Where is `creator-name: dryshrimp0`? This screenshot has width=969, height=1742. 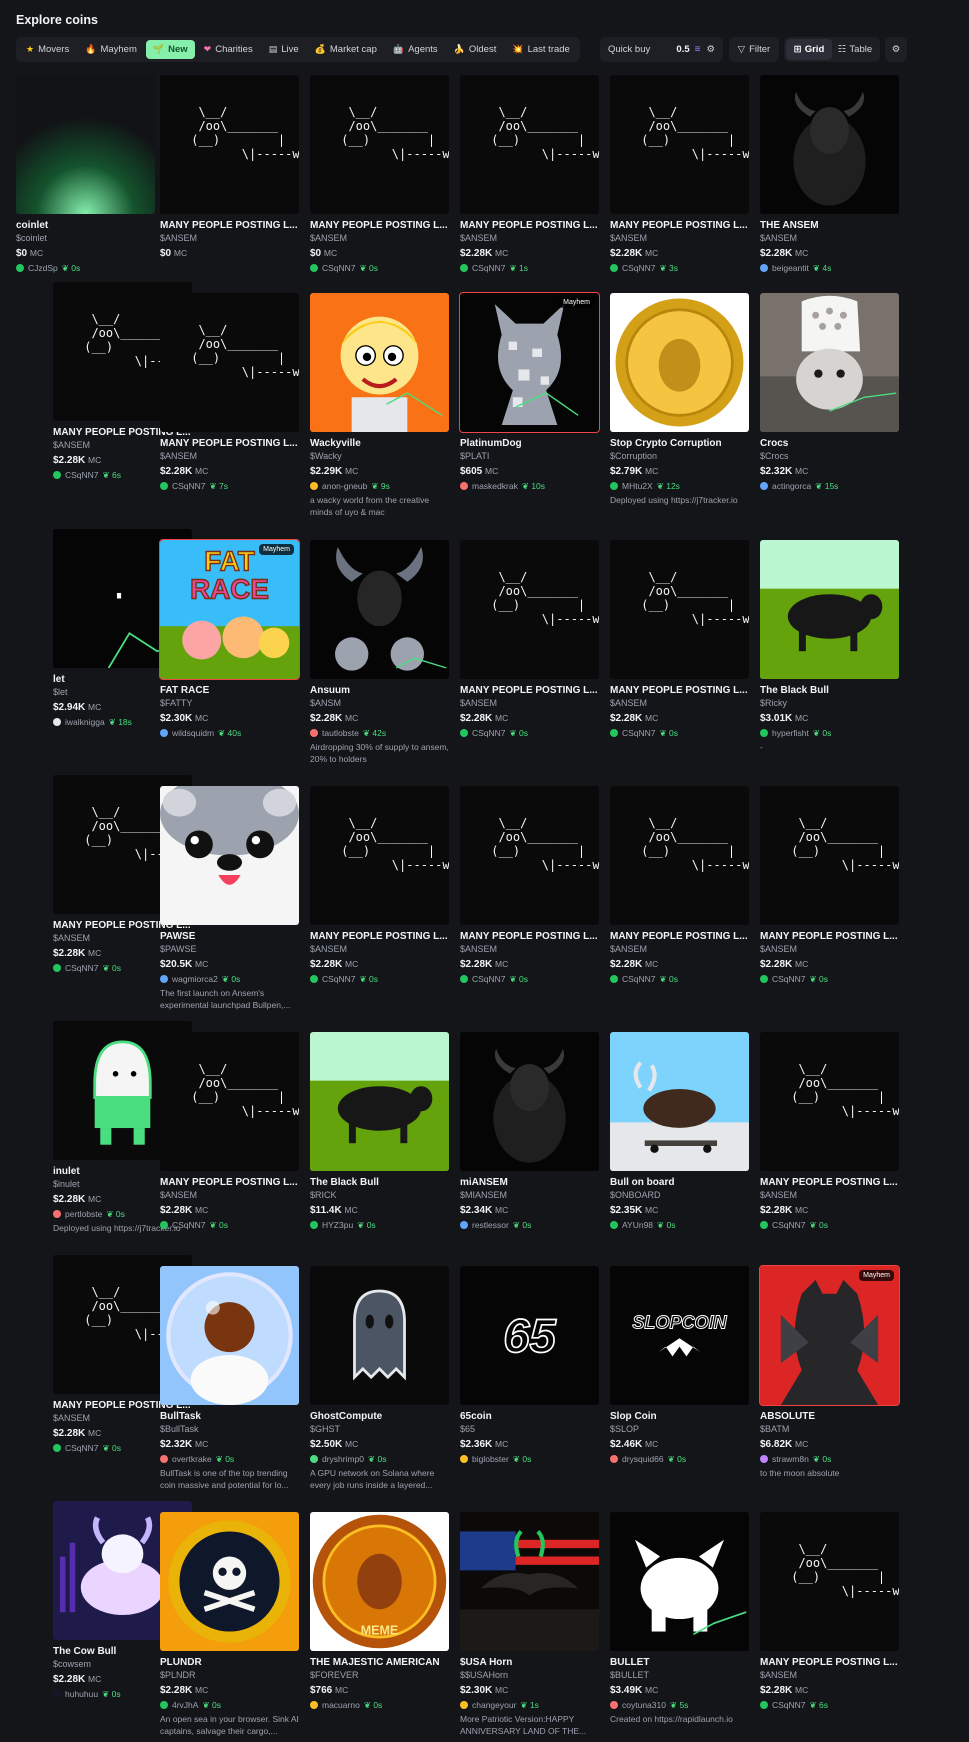 creator-name: dryshrimp0 is located at coordinates (343, 1459).